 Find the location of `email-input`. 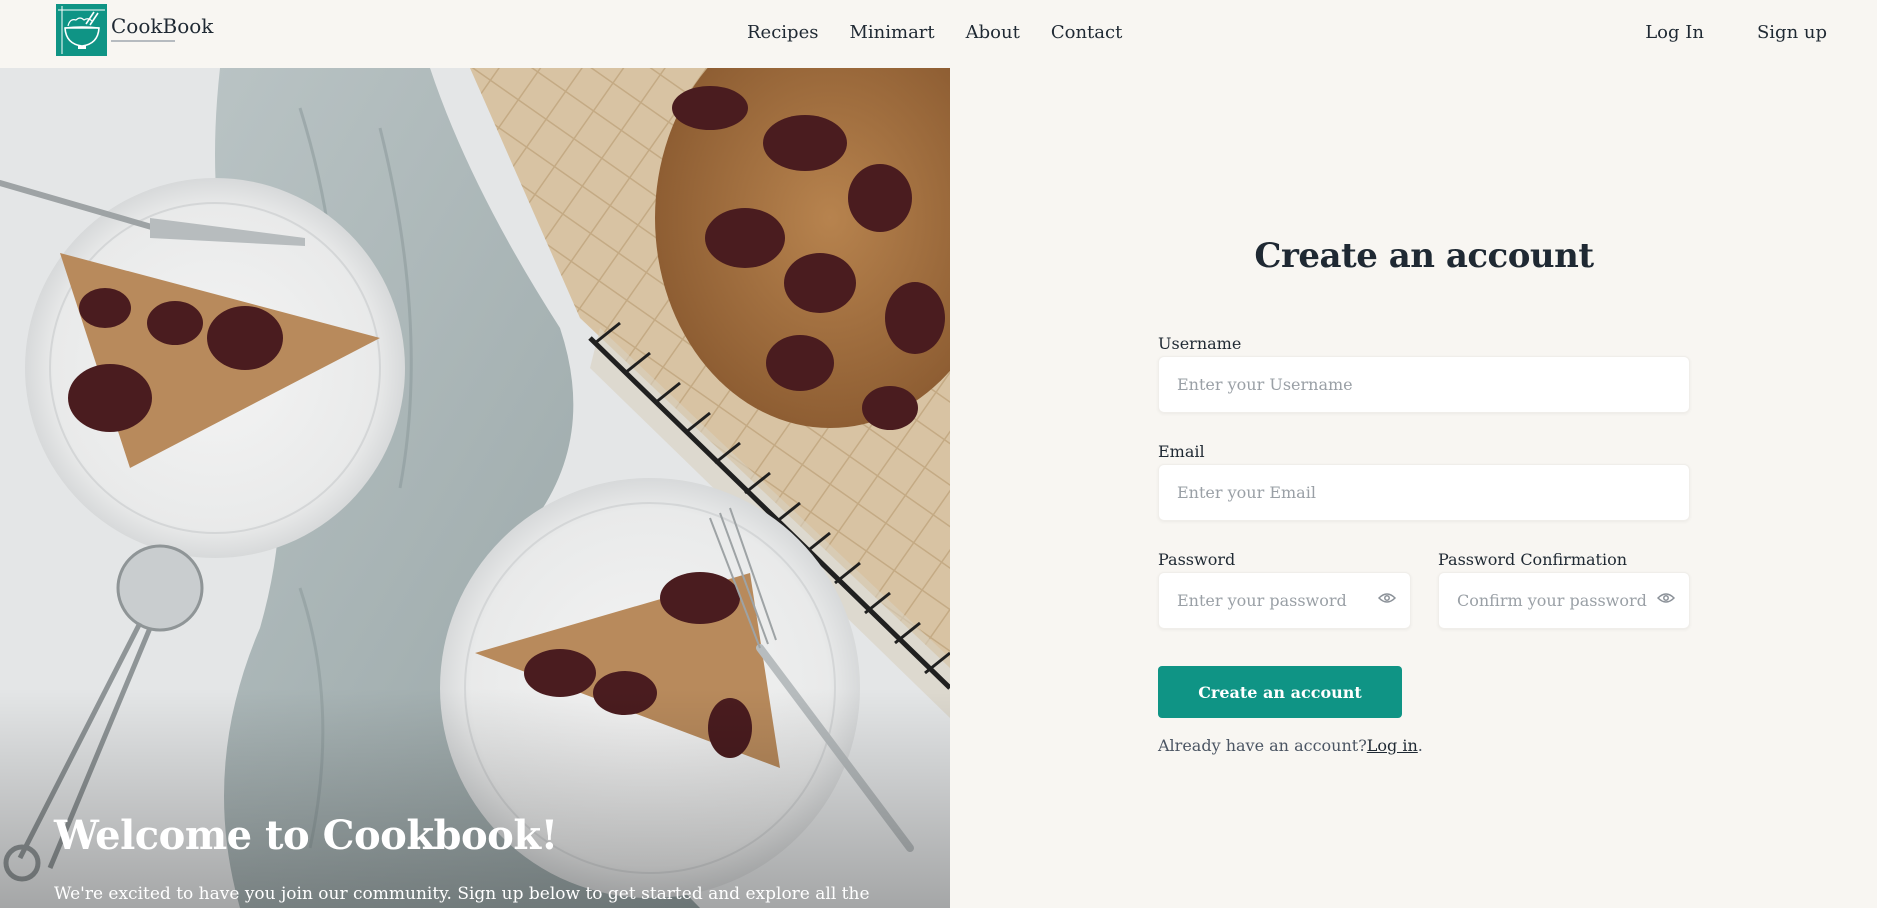

email-input is located at coordinates (1424, 492).